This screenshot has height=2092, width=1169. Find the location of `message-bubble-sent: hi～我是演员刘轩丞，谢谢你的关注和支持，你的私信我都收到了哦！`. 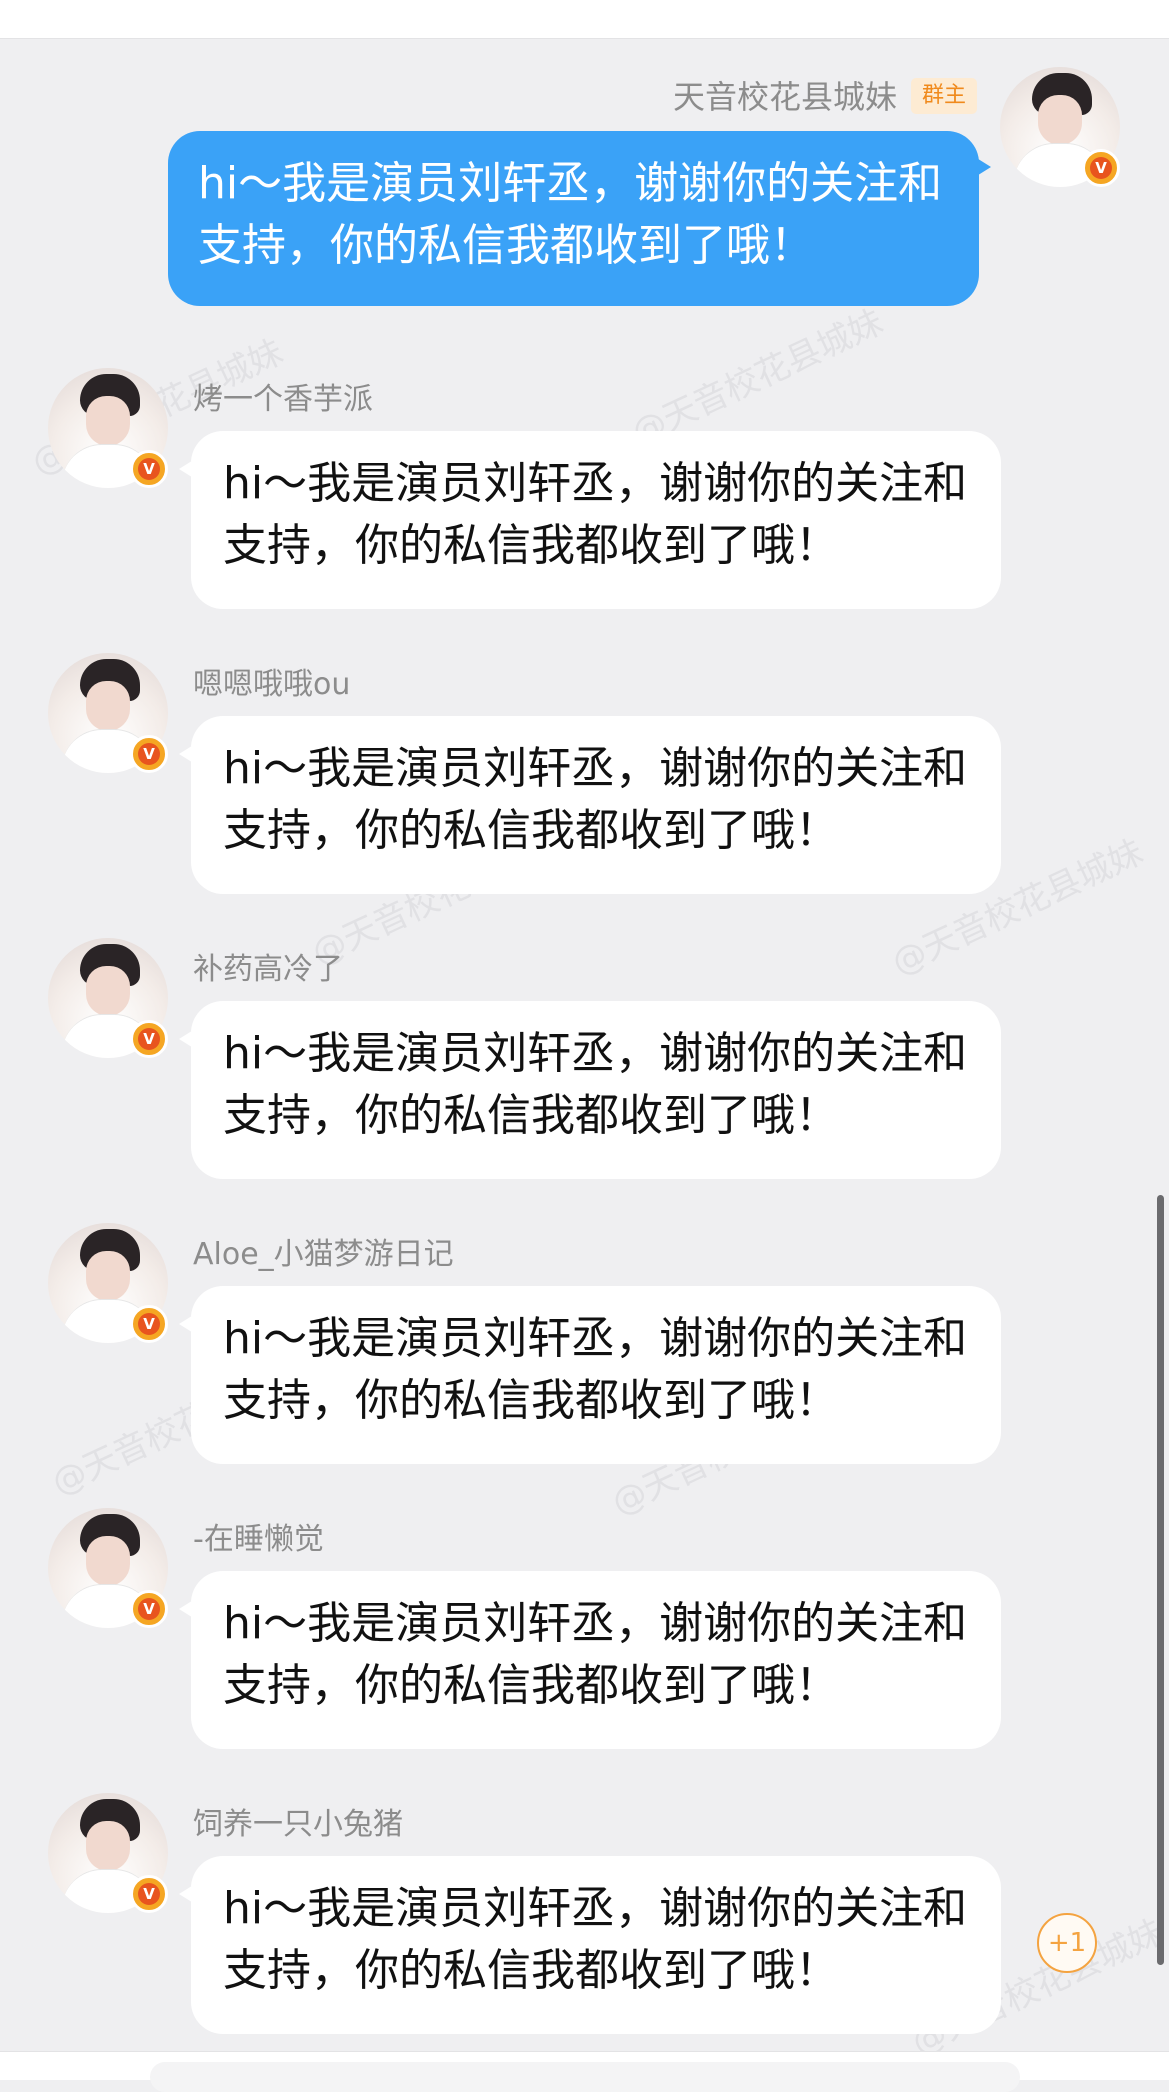

message-bubble-sent: hi～我是演员刘轩丞，谢谢你的关注和支持，你的私信我都收到了哦！ is located at coordinates (579, 218).